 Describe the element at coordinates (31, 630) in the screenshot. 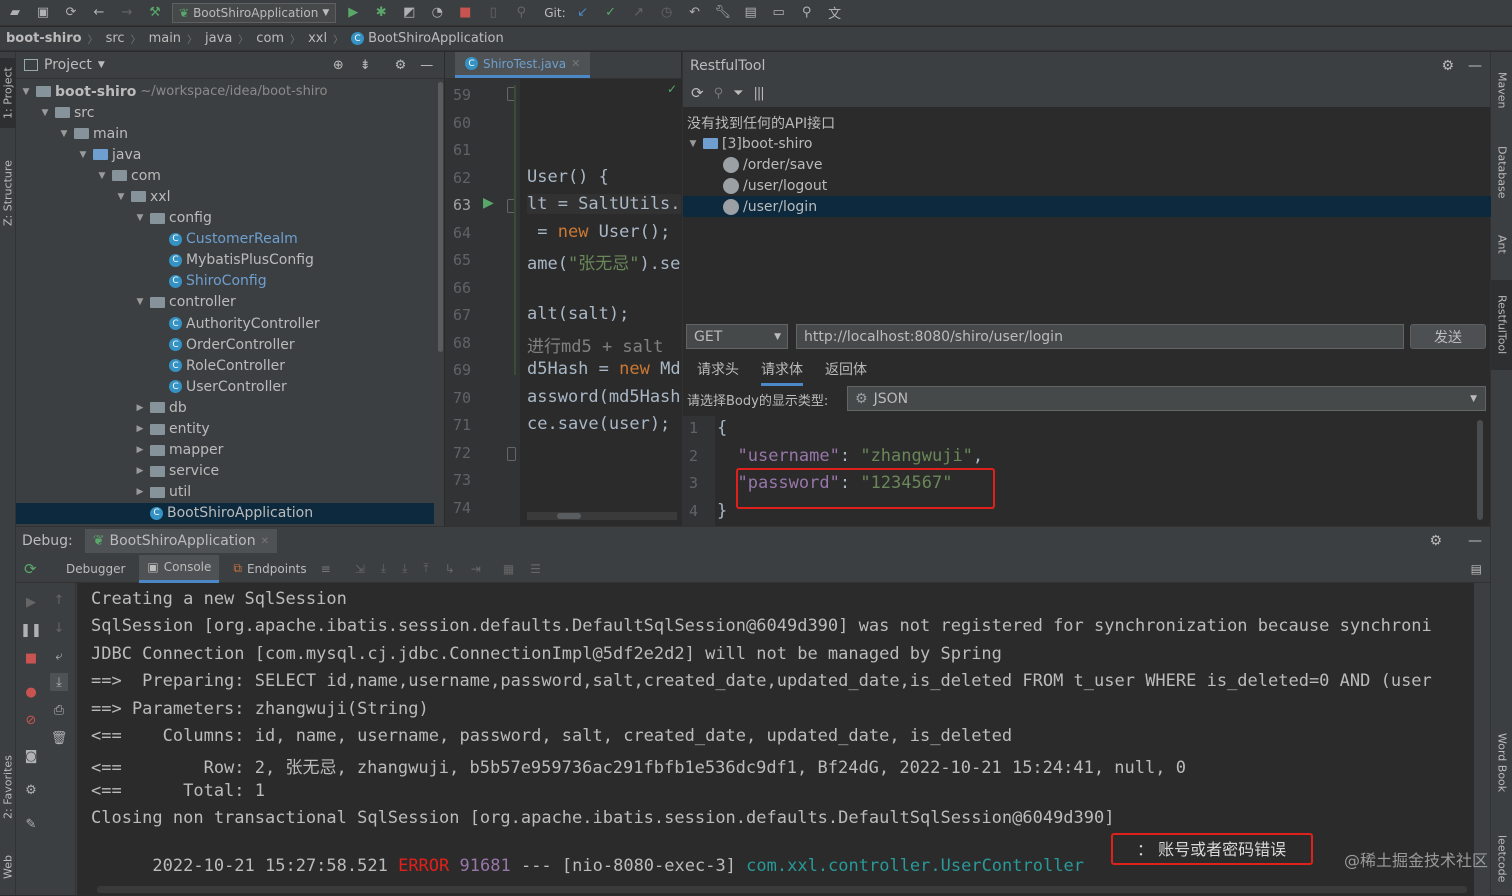

I see `pause-icon: ❚❚` at that location.